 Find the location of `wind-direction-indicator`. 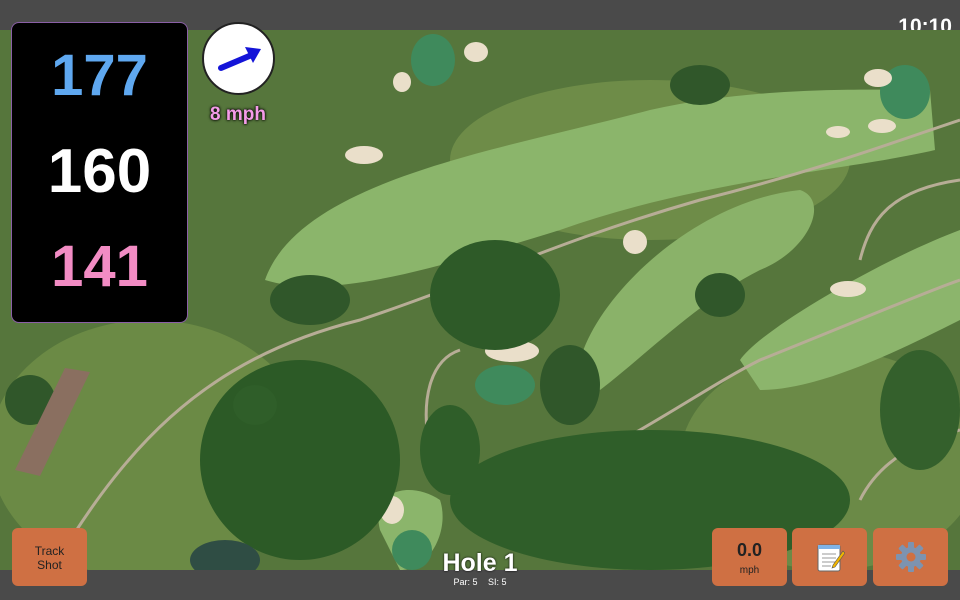

wind-direction-indicator is located at coordinates (238, 58).